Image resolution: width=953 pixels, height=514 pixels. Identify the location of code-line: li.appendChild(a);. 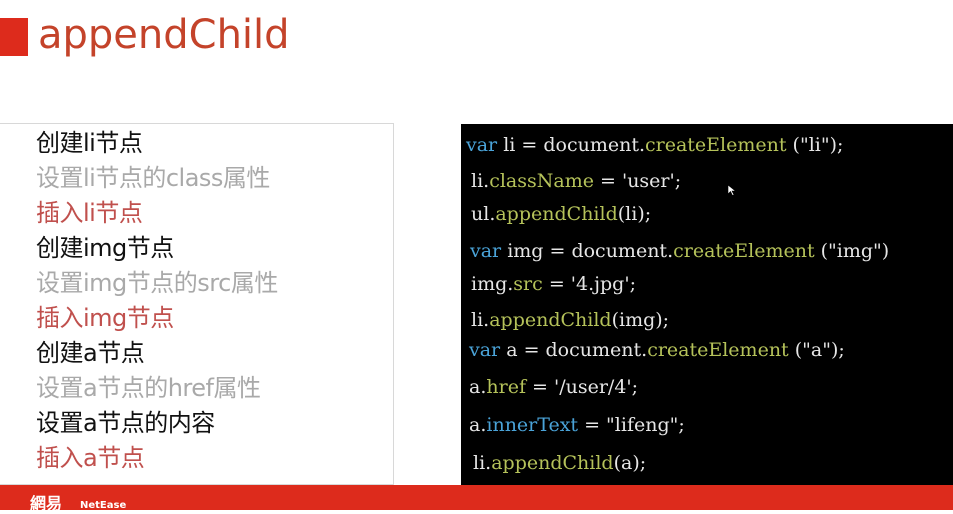
(559, 463).